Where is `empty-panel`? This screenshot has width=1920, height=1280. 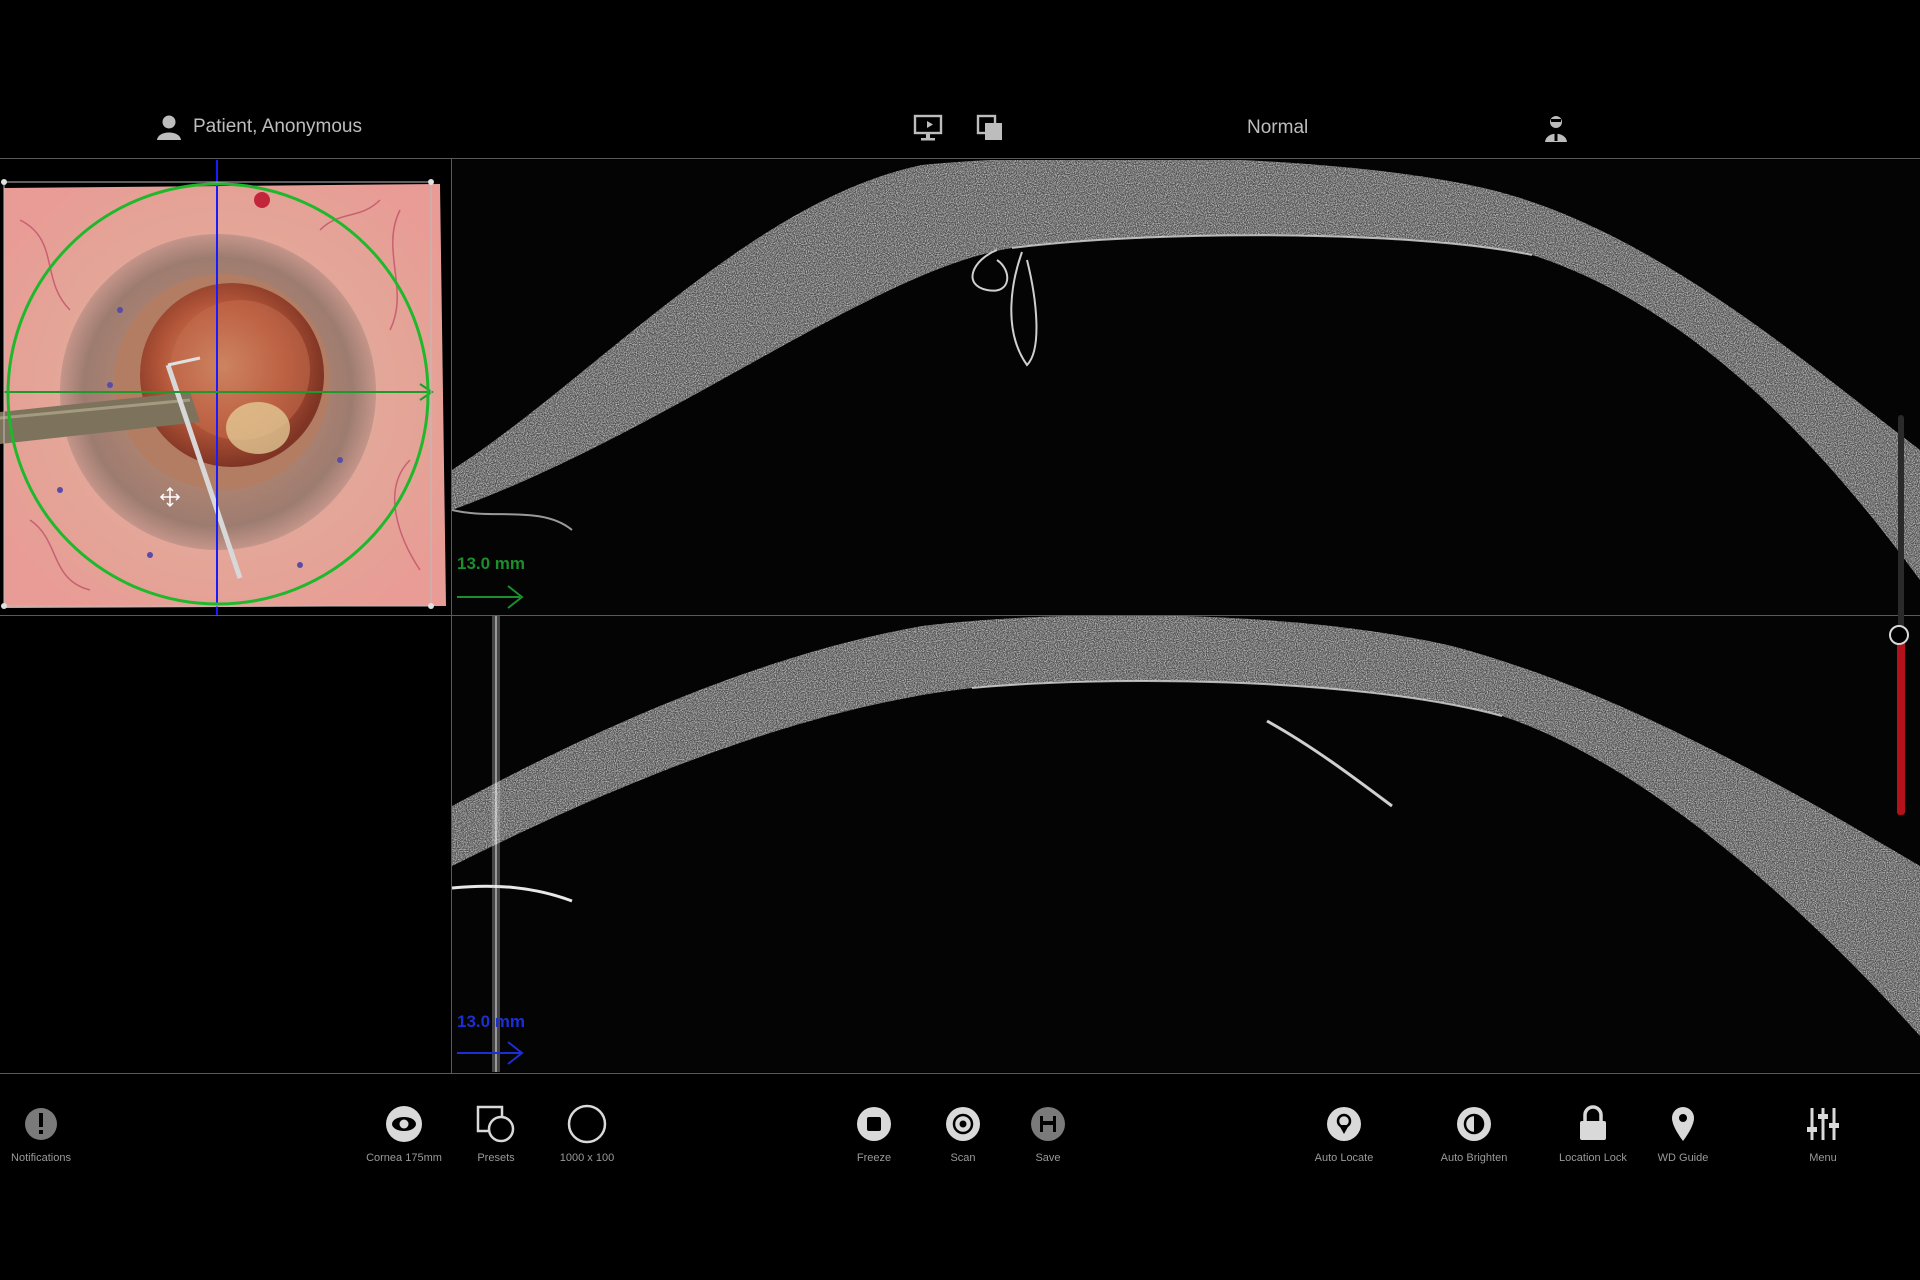 empty-panel is located at coordinates (225, 844).